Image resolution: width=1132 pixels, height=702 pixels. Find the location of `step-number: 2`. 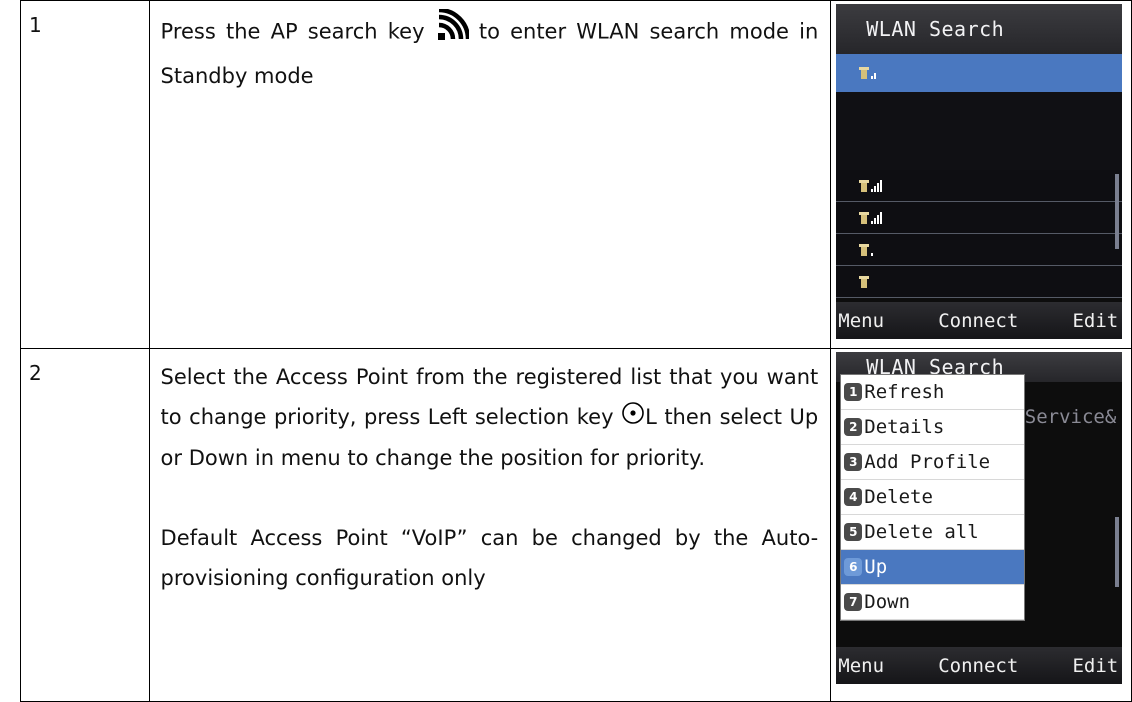

step-number: 2 is located at coordinates (85, 525).